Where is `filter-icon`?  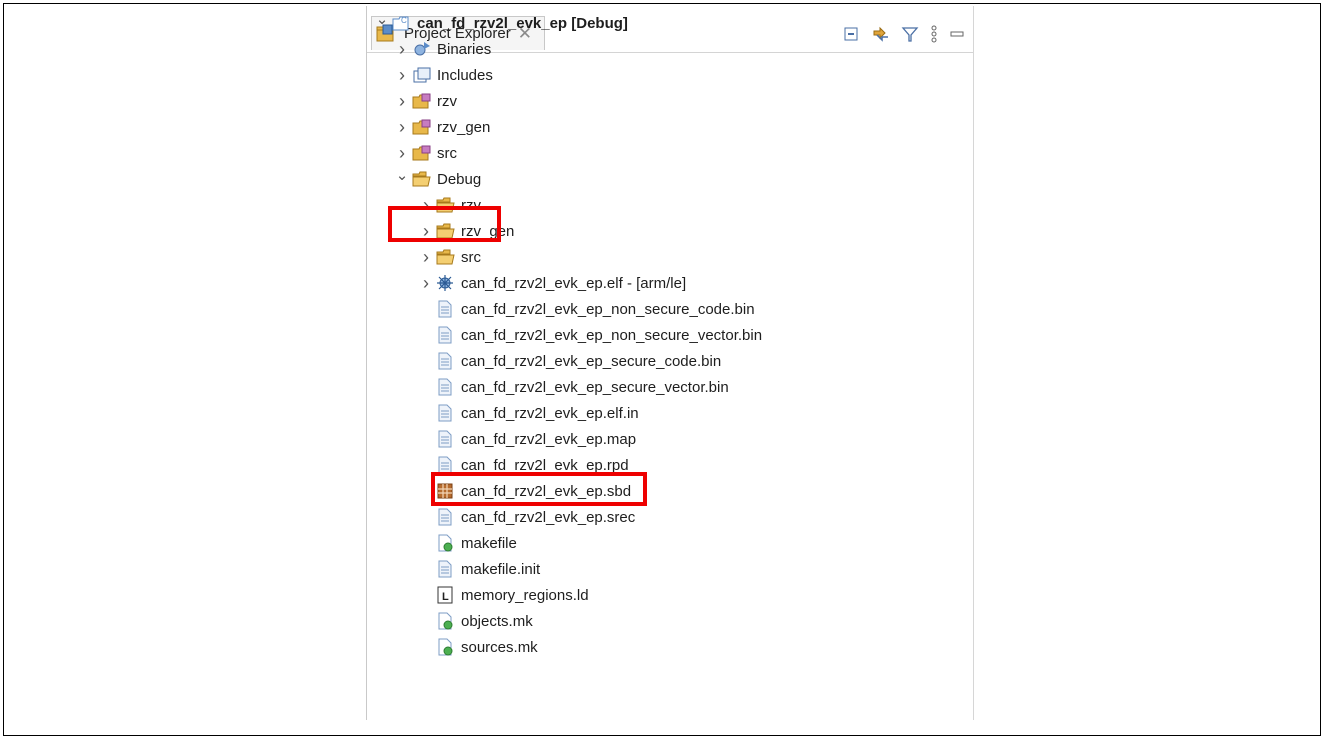 filter-icon is located at coordinates (910, 36).